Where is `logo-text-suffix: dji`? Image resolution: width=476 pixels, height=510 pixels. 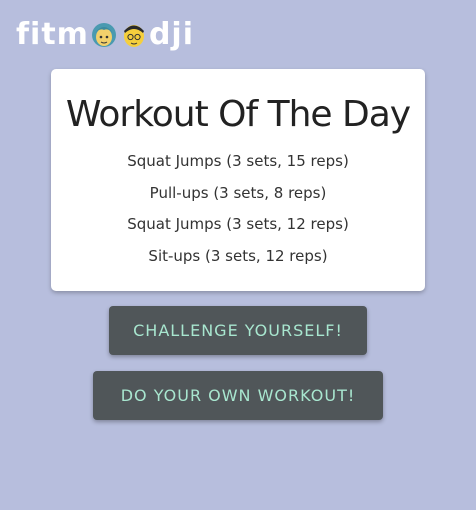 logo-text-suffix: dji is located at coordinates (171, 34).